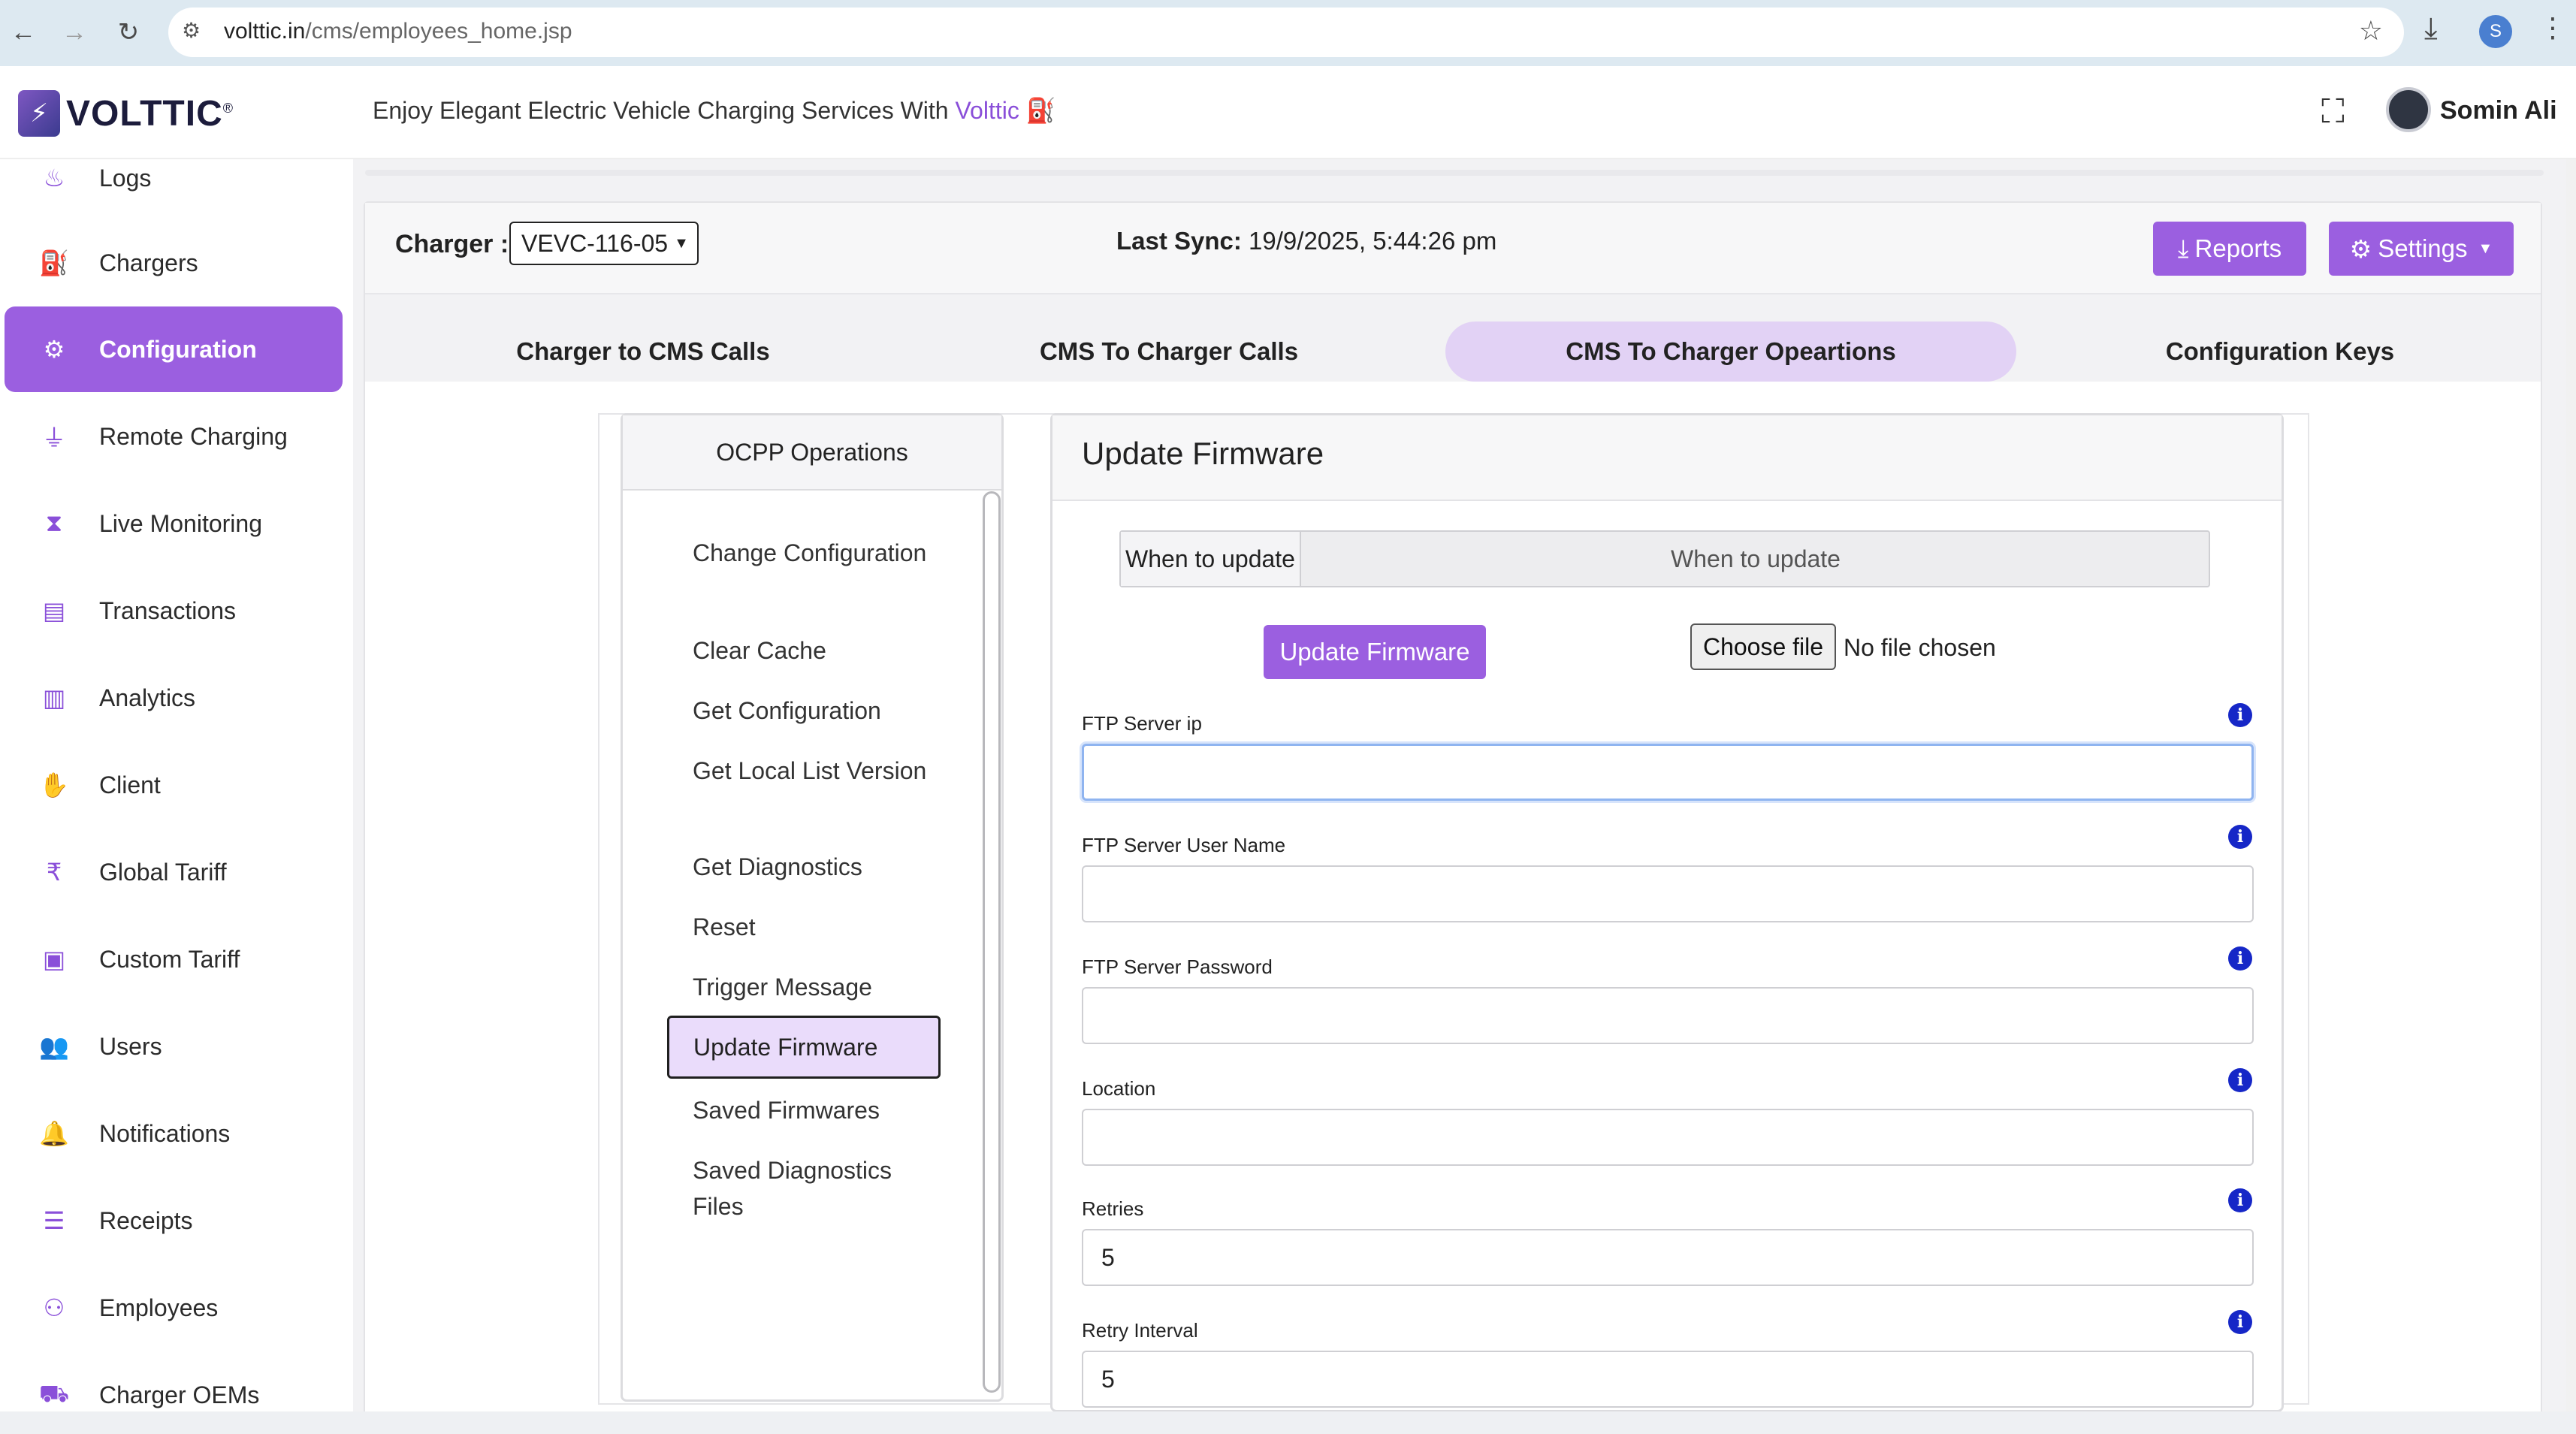  I want to click on tab-cms-to-charger-calls: CMS To Charger Calls, so click(1169, 352).